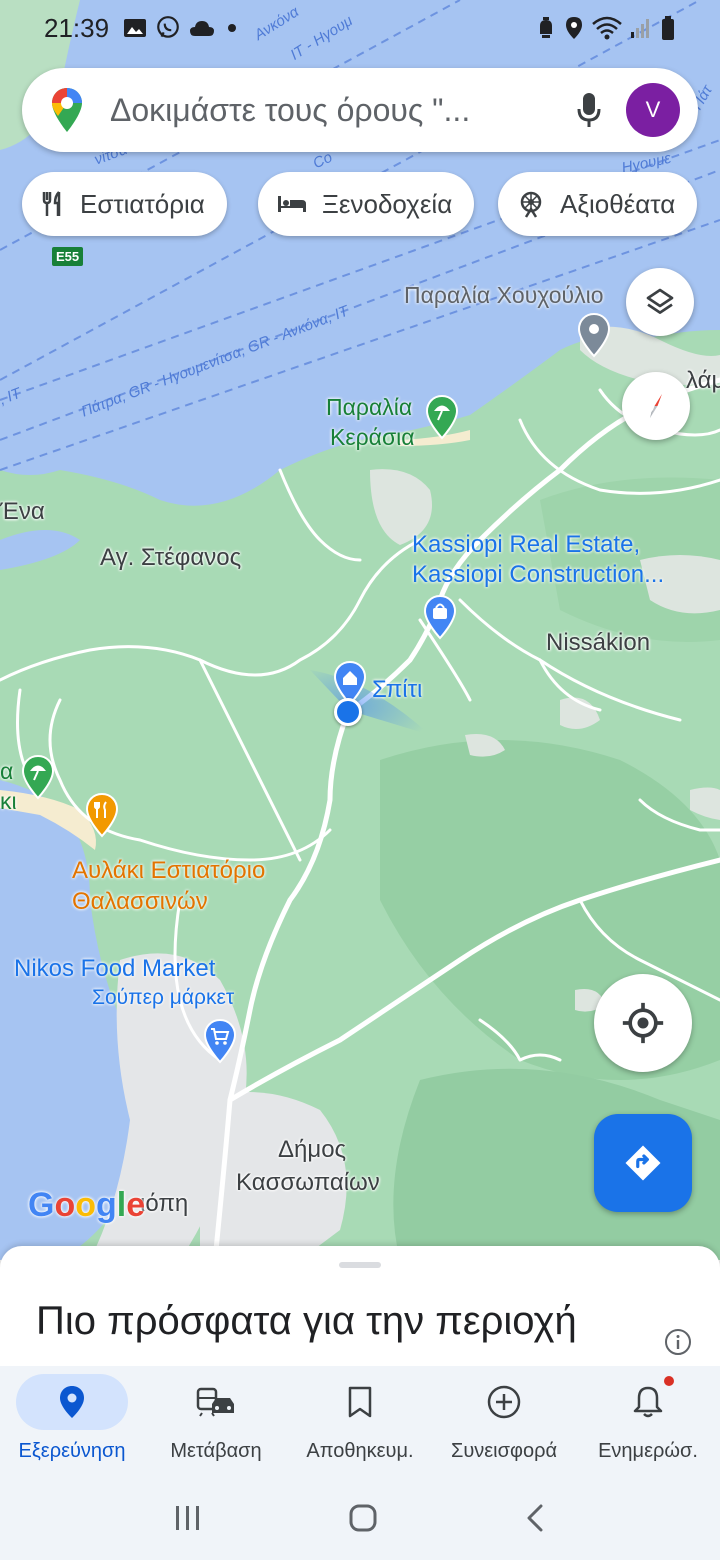 The image size is (720, 1560). Describe the element at coordinates (504, 1421) in the screenshot. I see `nav-contribute: Συνεισφορά` at that location.